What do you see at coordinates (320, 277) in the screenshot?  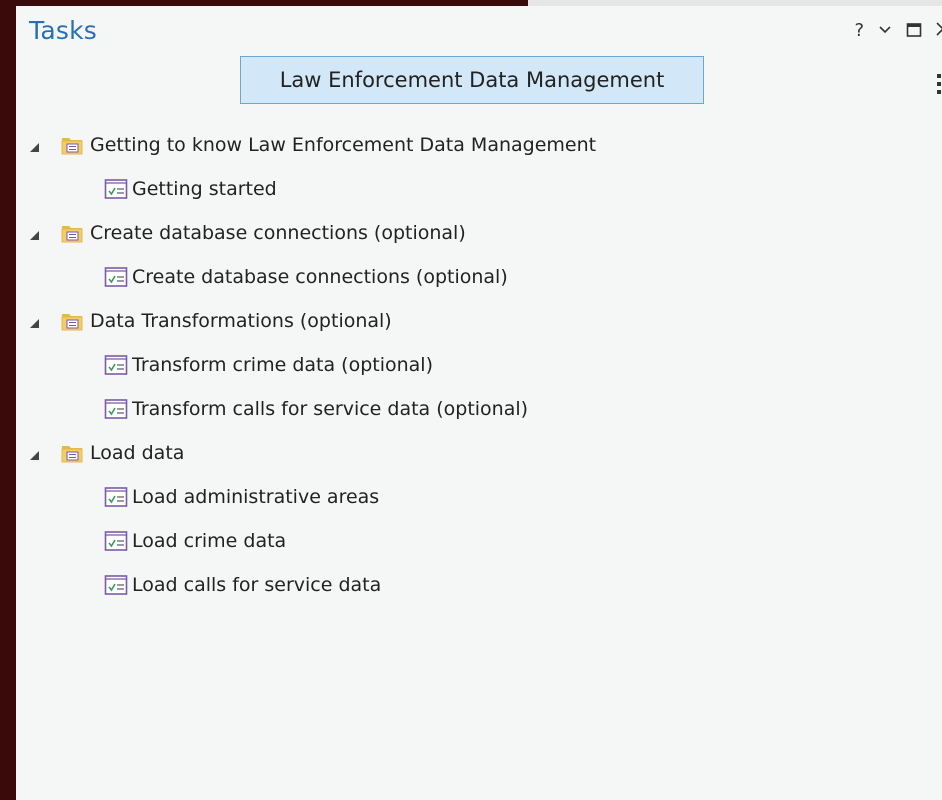 I see `task-item-label: Create database connections (optional)` at bounding box center [320, 277].